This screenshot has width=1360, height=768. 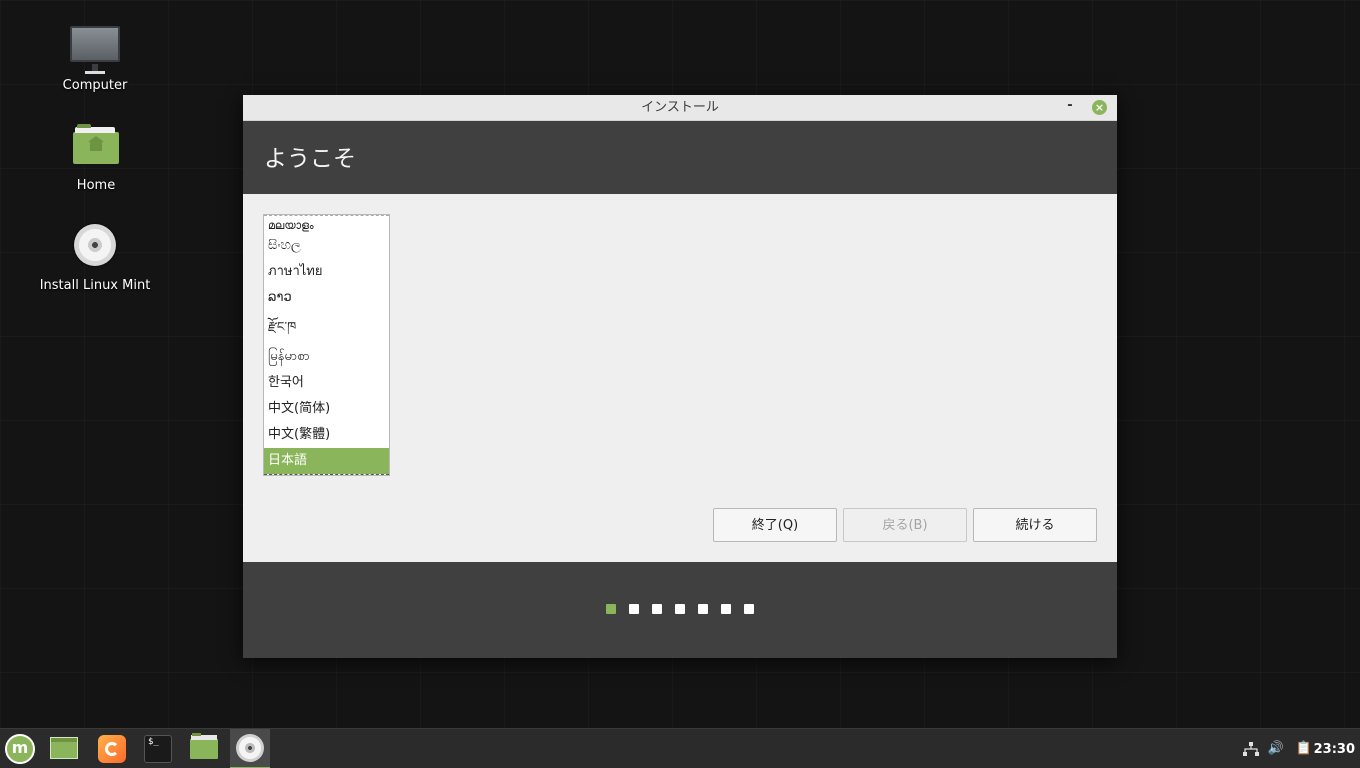 I want to click on folder-icon, so click(x=204, y=746).